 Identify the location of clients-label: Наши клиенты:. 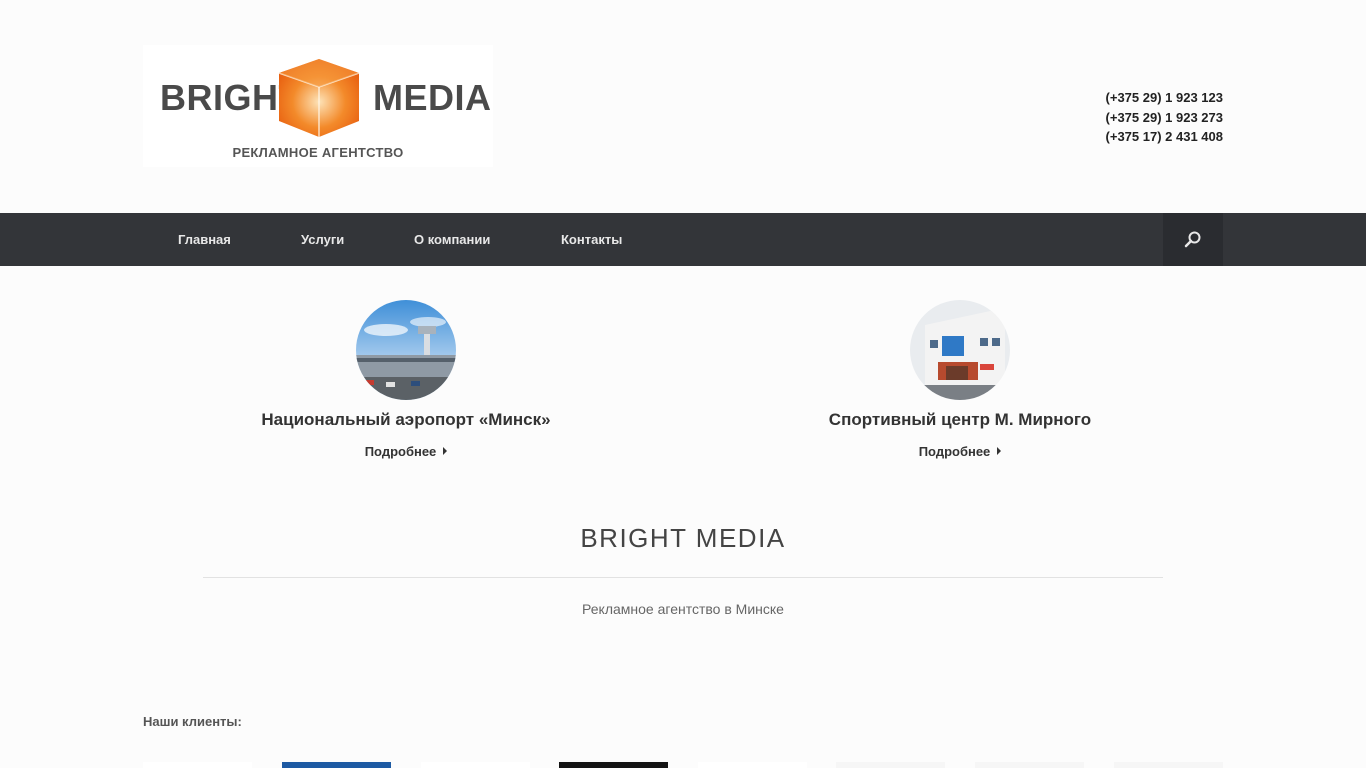
(192, 721).